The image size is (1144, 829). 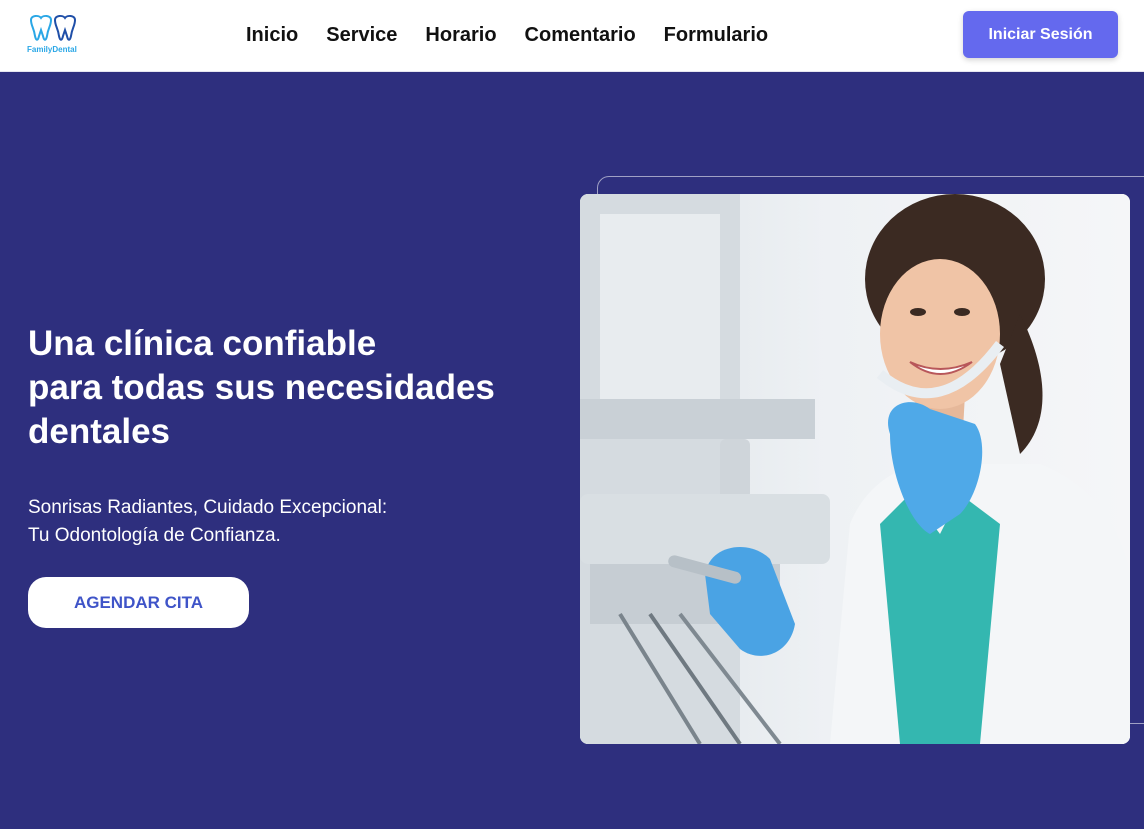 What do you see at coordinates (272, 35) in the screenshot?
I see `nav-link-inicio: Inicio` at bounding box center [272, 35].